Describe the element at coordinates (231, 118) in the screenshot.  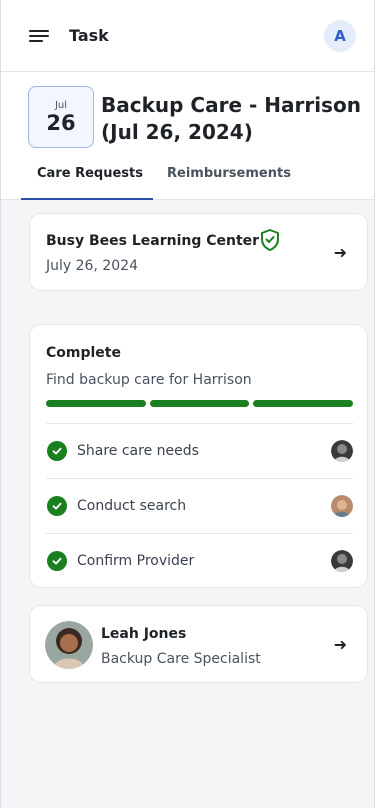
I see `page-title: Backup Care - Harrison (Jul 26, 2024)` at that location.